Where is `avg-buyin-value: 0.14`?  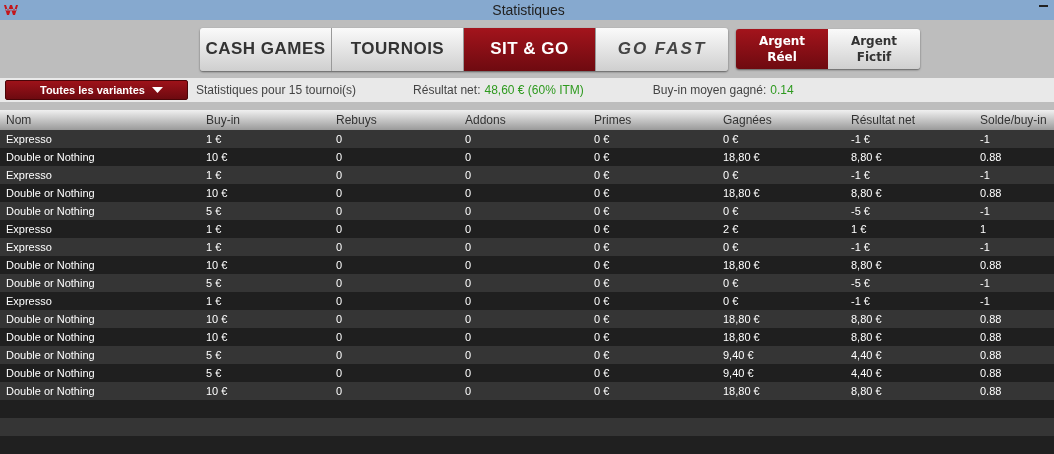 avg-buyin-value: 0.14 is located at coordinates (782, 90).